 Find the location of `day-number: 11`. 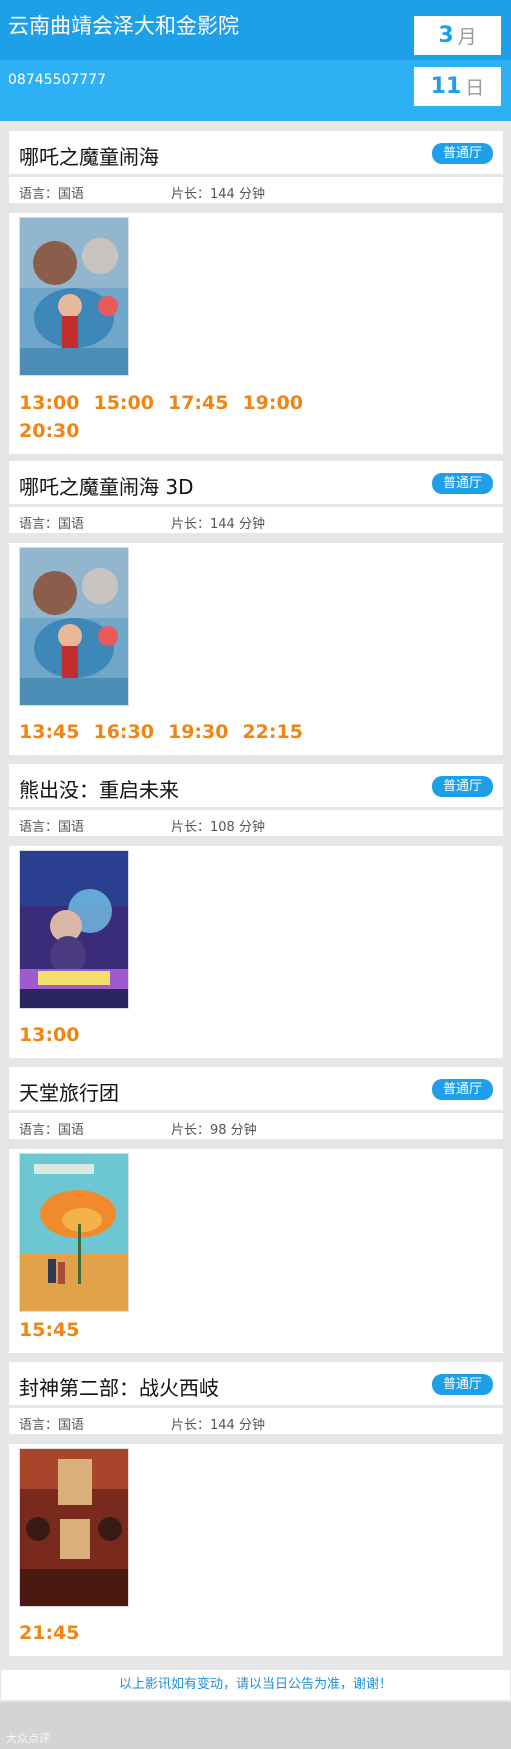

day-number: 11 is located at coordinates (446, 86).